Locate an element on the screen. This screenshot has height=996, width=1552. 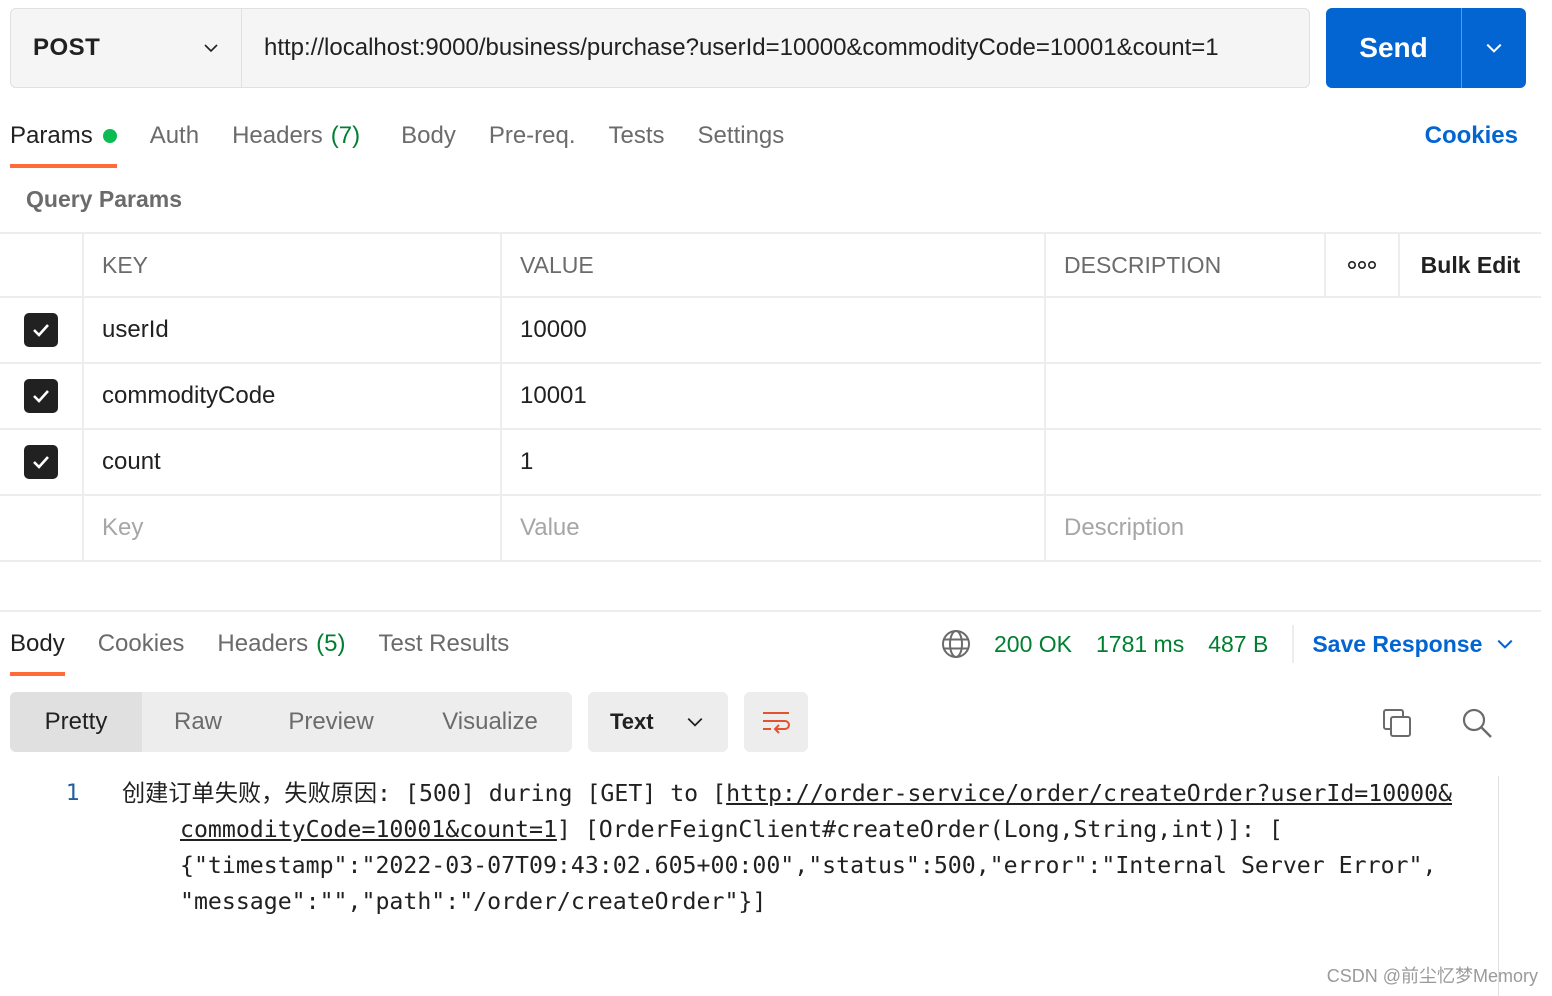
more-horizontal-icon is located at coordinates (1361, 265).